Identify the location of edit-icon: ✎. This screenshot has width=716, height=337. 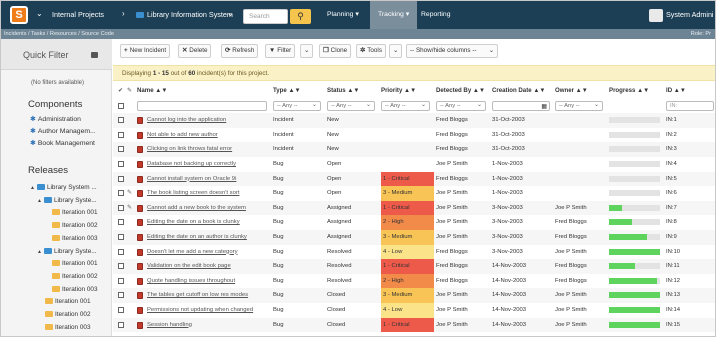
(129, 193).